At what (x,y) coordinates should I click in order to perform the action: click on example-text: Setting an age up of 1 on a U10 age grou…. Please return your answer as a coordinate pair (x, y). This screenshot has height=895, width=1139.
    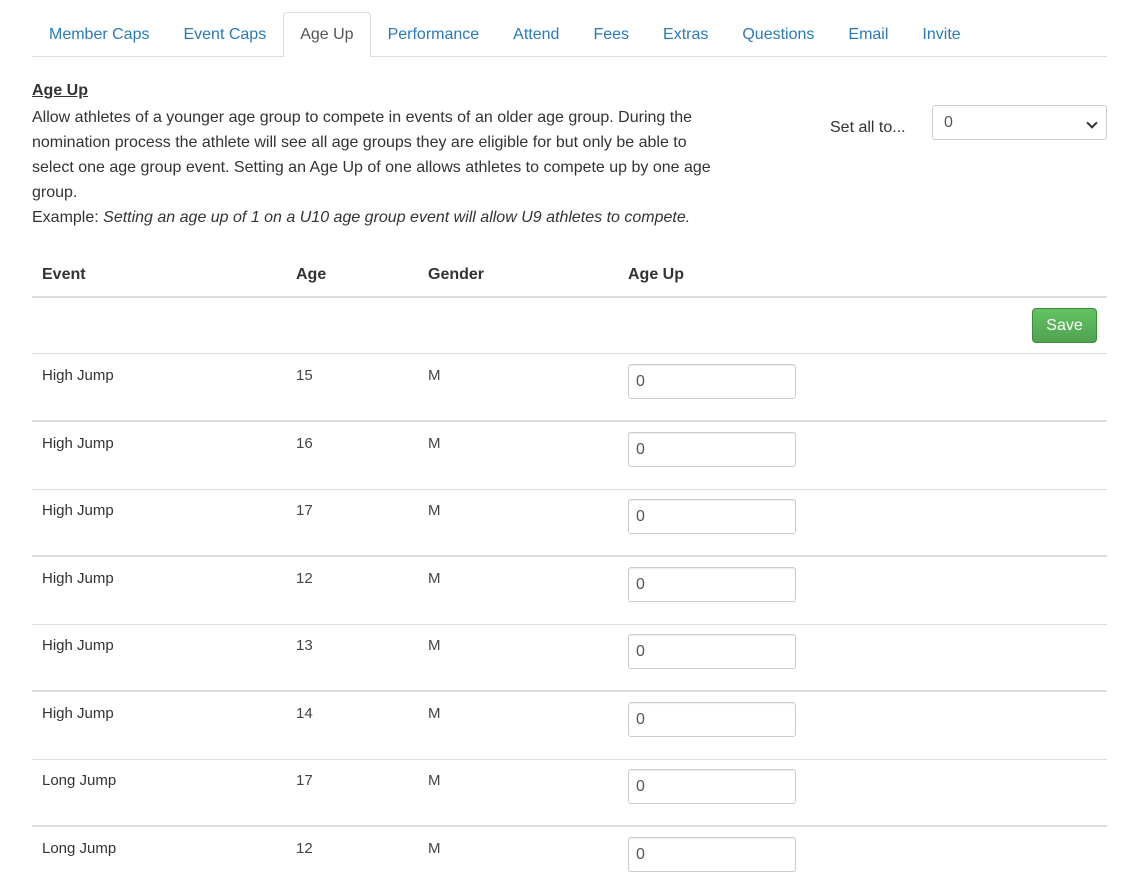
    Looking at the image, I should click on (397, 217).